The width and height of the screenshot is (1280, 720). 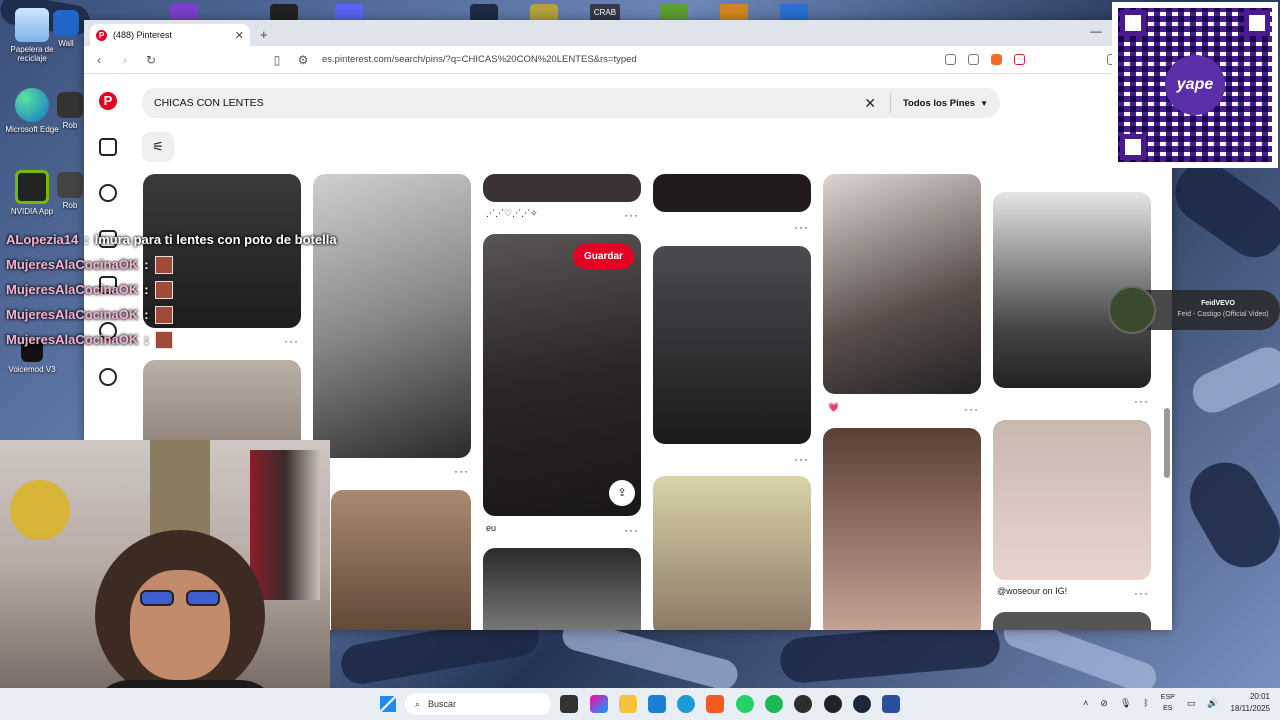 I want to click on pin-caption: ⋰⋰♡⋰⋰✧, so click(x=512, y=213).